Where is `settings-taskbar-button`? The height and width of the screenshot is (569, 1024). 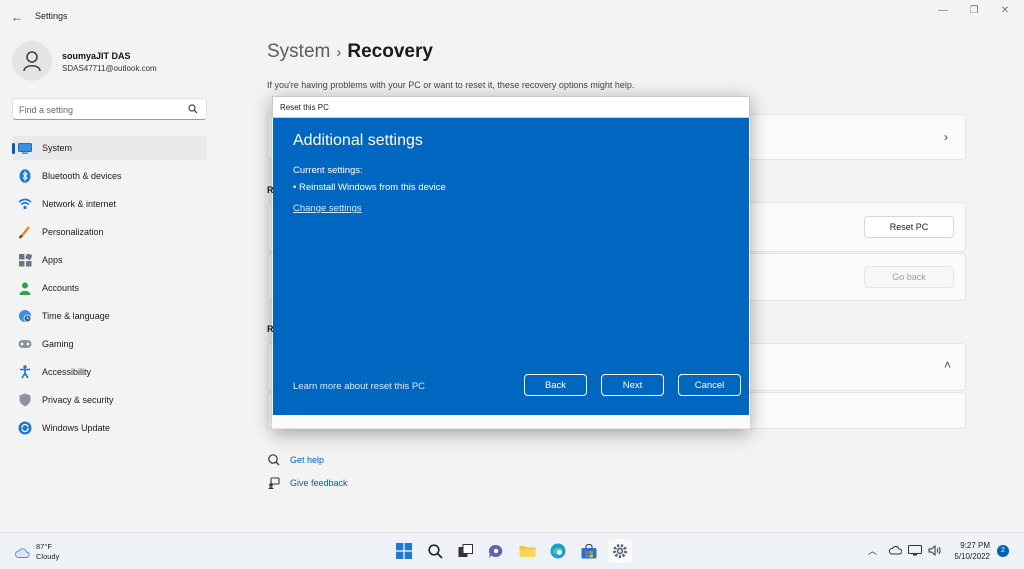 settings-taskbar-button is located at coordinates (620, 551).